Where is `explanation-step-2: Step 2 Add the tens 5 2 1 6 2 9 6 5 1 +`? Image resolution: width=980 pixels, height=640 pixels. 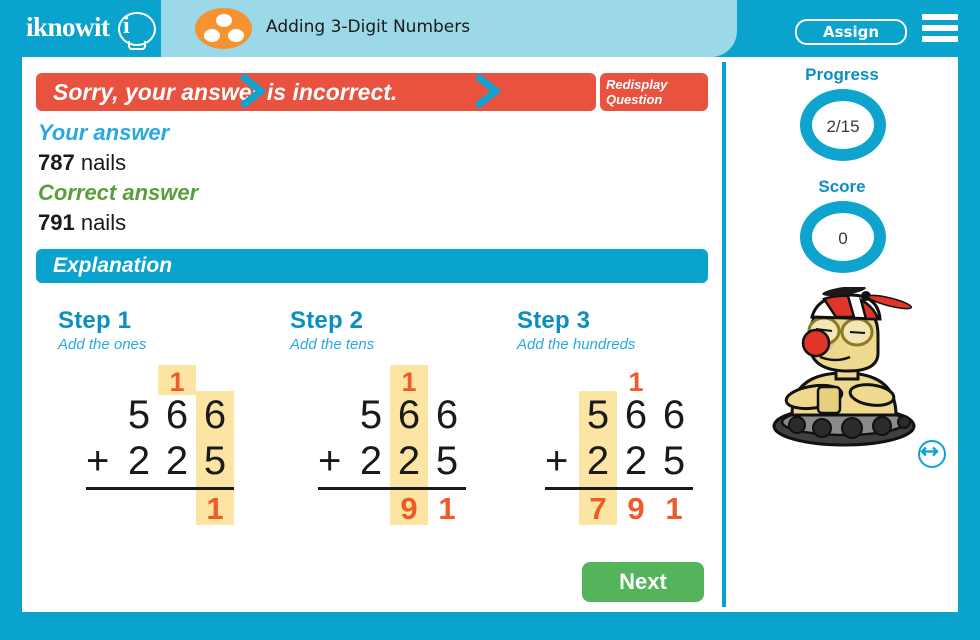
explanation-step-2: Step 2 Add the tens 5 2 1 6 2 9 6 5 1 + is located at coordinates (397, 416).